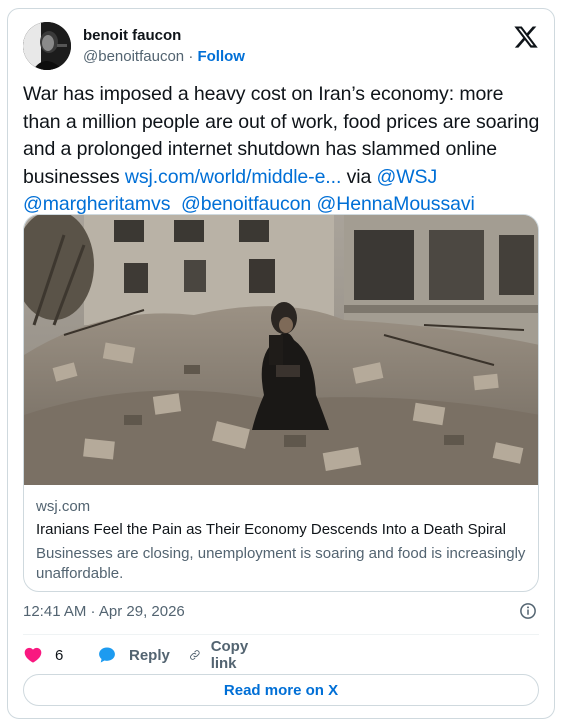 This screenshot has height=727, width=564. I want to click on via-text: via, so click(359, 176).